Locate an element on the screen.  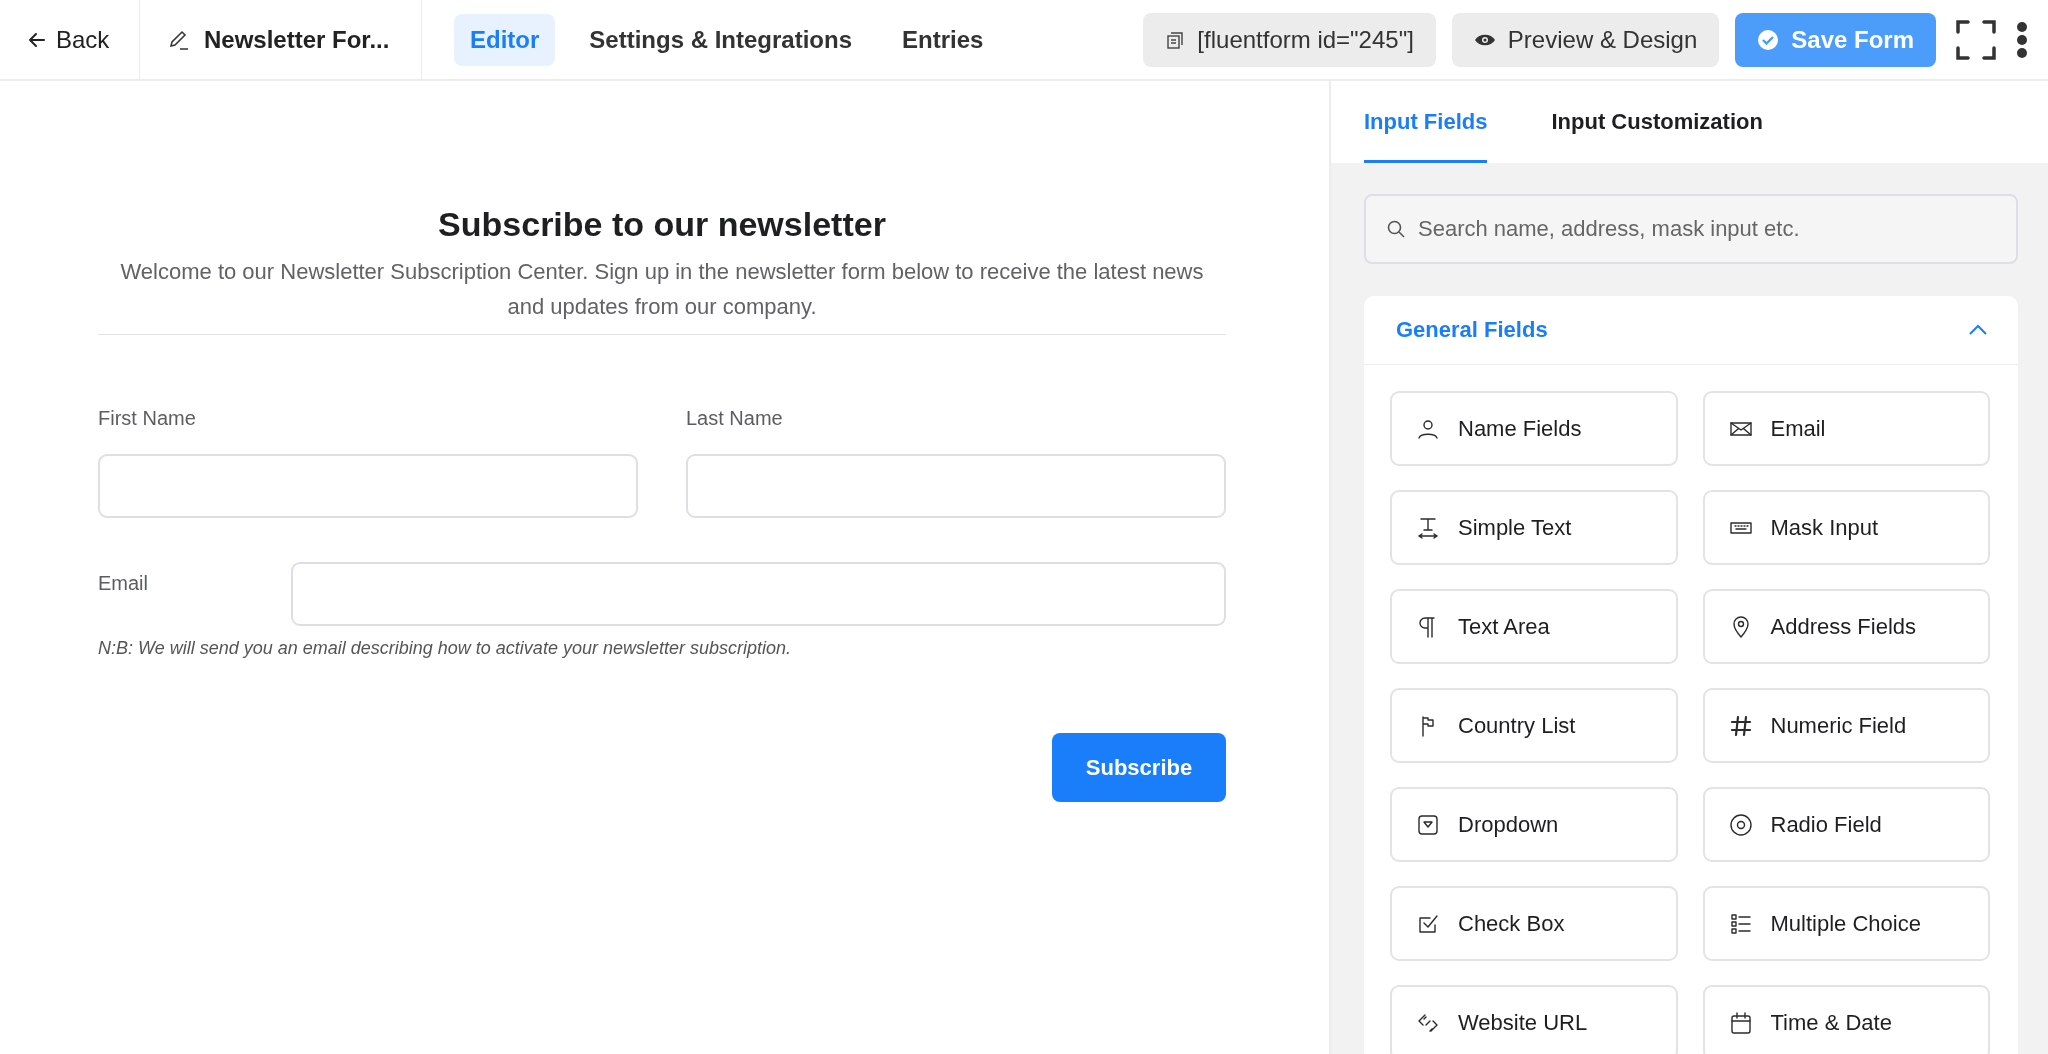
check-circle-icon is located at coordinates (1768, 39).